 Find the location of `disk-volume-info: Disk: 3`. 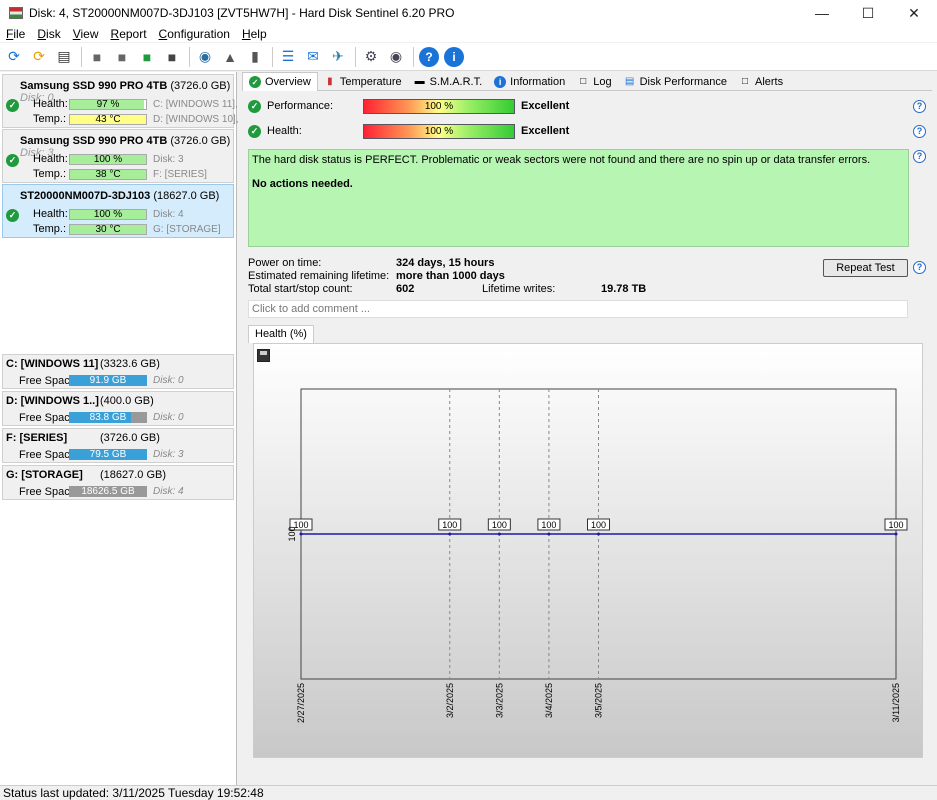

disk-volume-info: Disk: 3 is located at coordinates (168, 159).